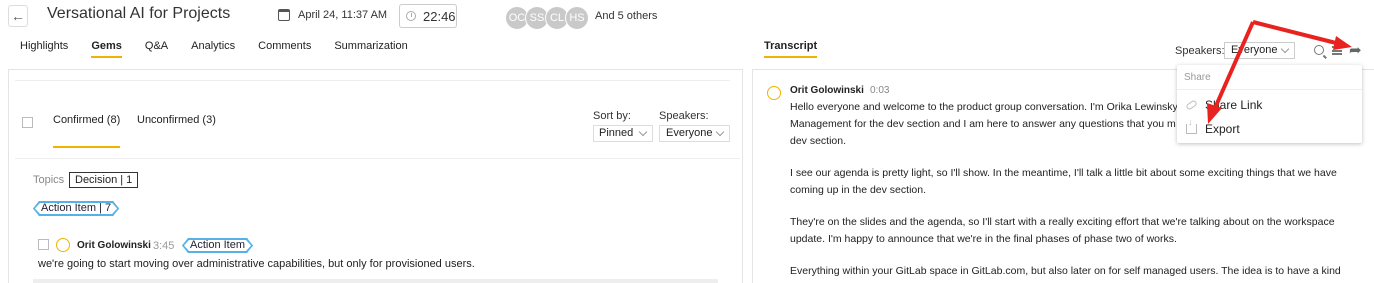 This screenshot has height=283, width=1374. Describe the element at coordinates (1355, 50) in the screenshot. I see `share-icon: ➦` at that location.